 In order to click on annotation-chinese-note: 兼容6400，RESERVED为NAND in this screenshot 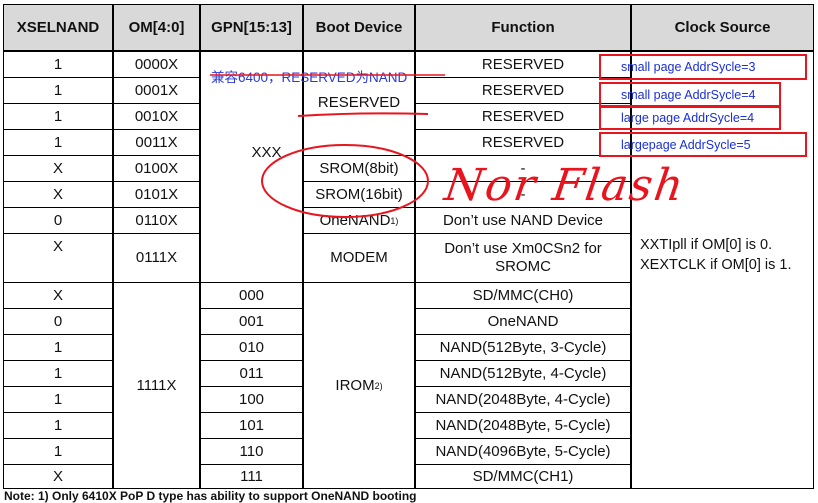, I will do `click(309, 77)`.